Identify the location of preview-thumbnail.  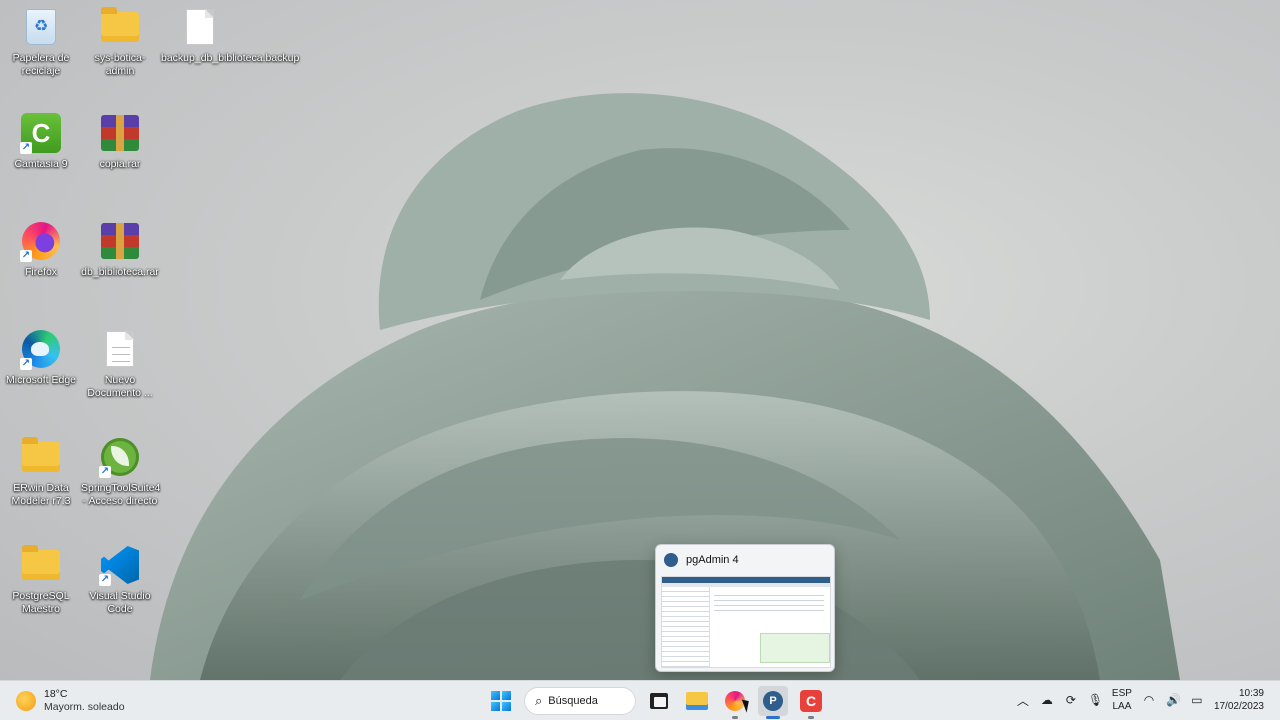
(746, 622).